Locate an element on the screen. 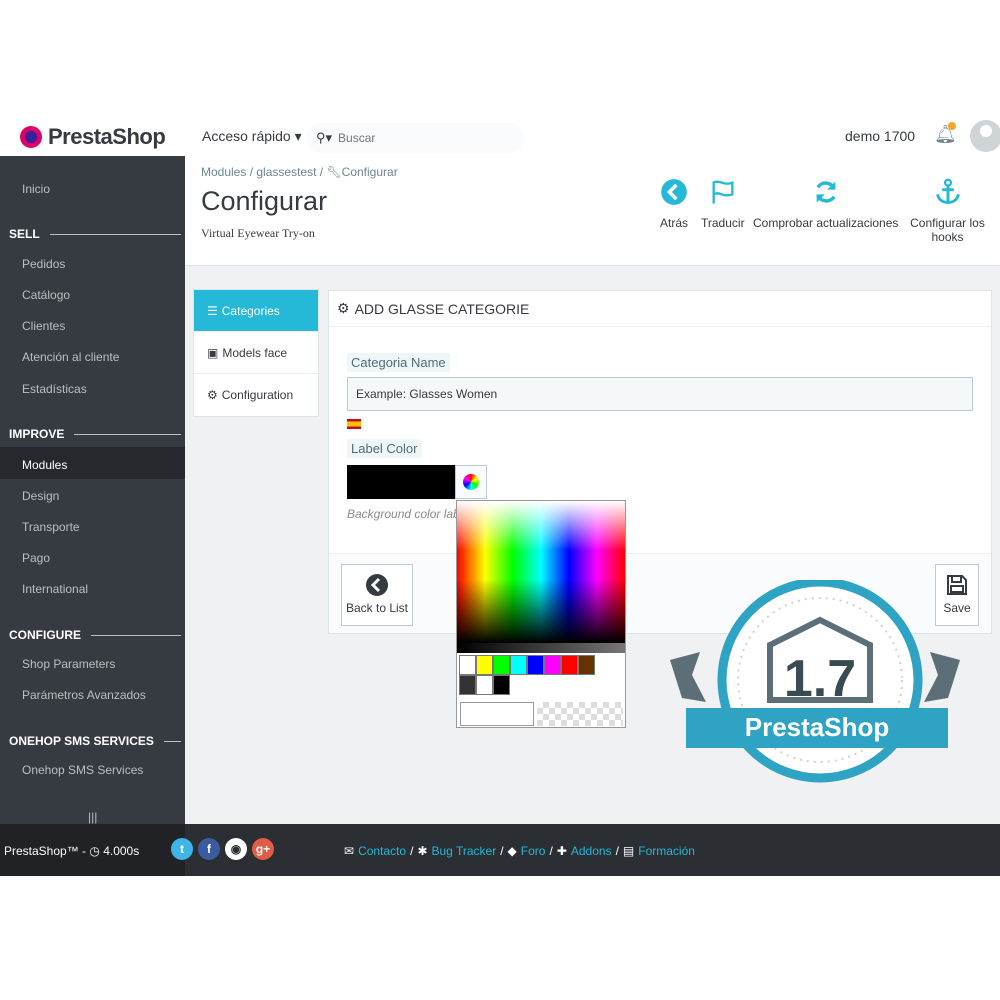  breadcrumb-modules: Modules is located at coordinates (223, 172).